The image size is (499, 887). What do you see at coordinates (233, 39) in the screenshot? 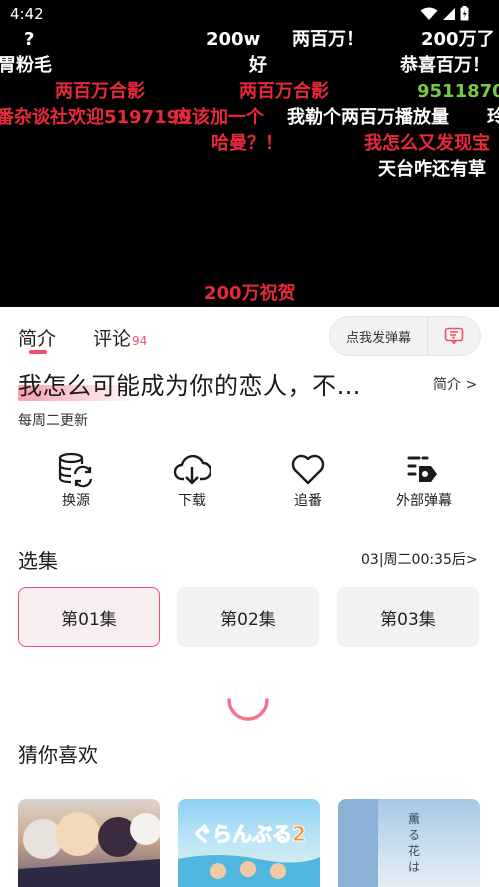
I see `danmaku-comment: 200w` at bounding box center [233, 39].